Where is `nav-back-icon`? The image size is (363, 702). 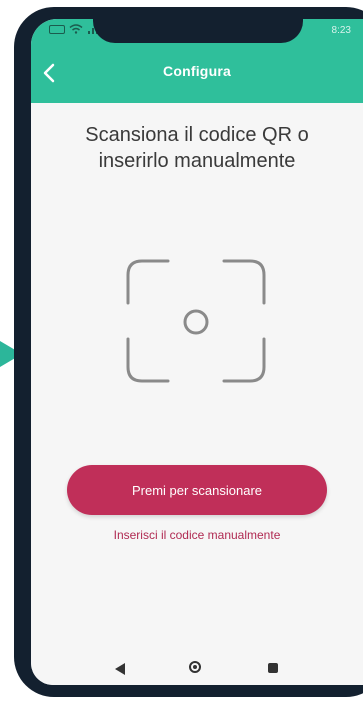 nav-back-icon is located at coordinates (120, 669).